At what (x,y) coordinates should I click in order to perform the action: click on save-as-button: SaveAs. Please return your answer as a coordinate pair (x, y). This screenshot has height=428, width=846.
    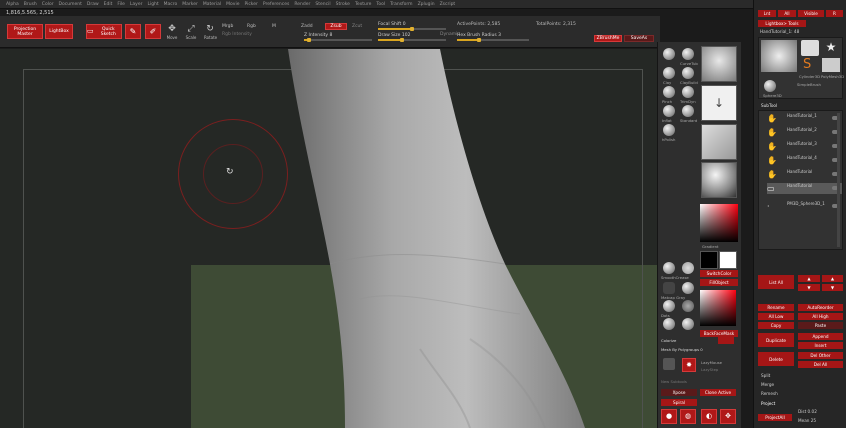
    Looking at the image, I should click on (639, 38).